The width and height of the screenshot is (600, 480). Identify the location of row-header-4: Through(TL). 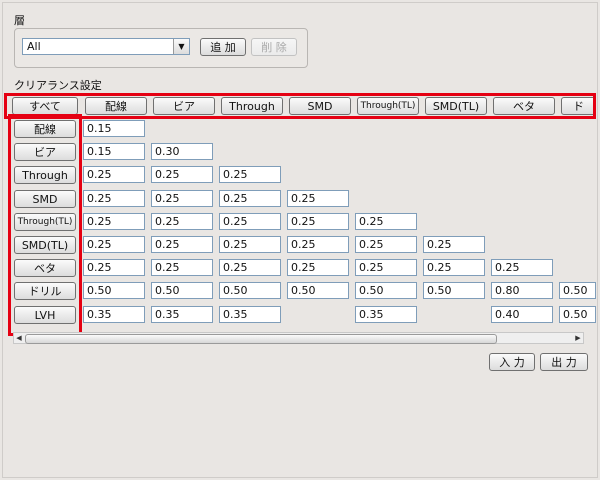
(45, 222).